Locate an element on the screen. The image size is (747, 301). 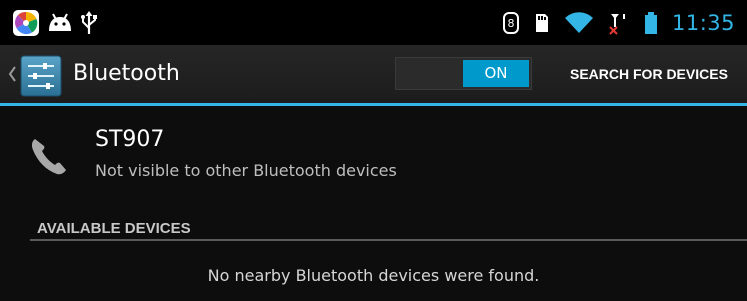
android-notification-icon is located at coordinates (60, 23).